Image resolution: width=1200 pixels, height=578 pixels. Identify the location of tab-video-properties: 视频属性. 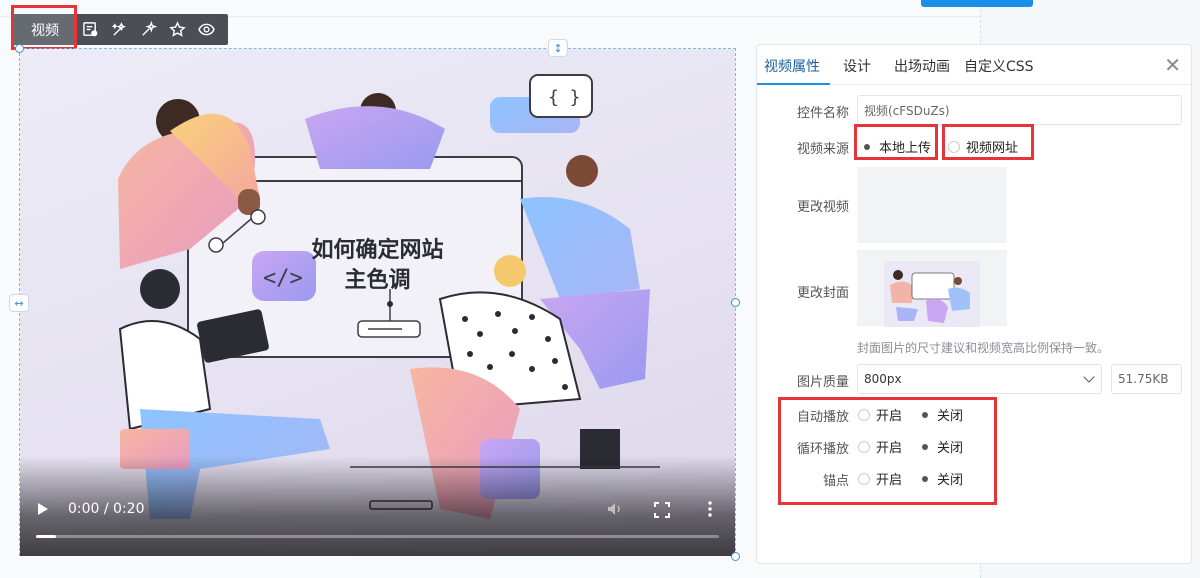
(792, 66).